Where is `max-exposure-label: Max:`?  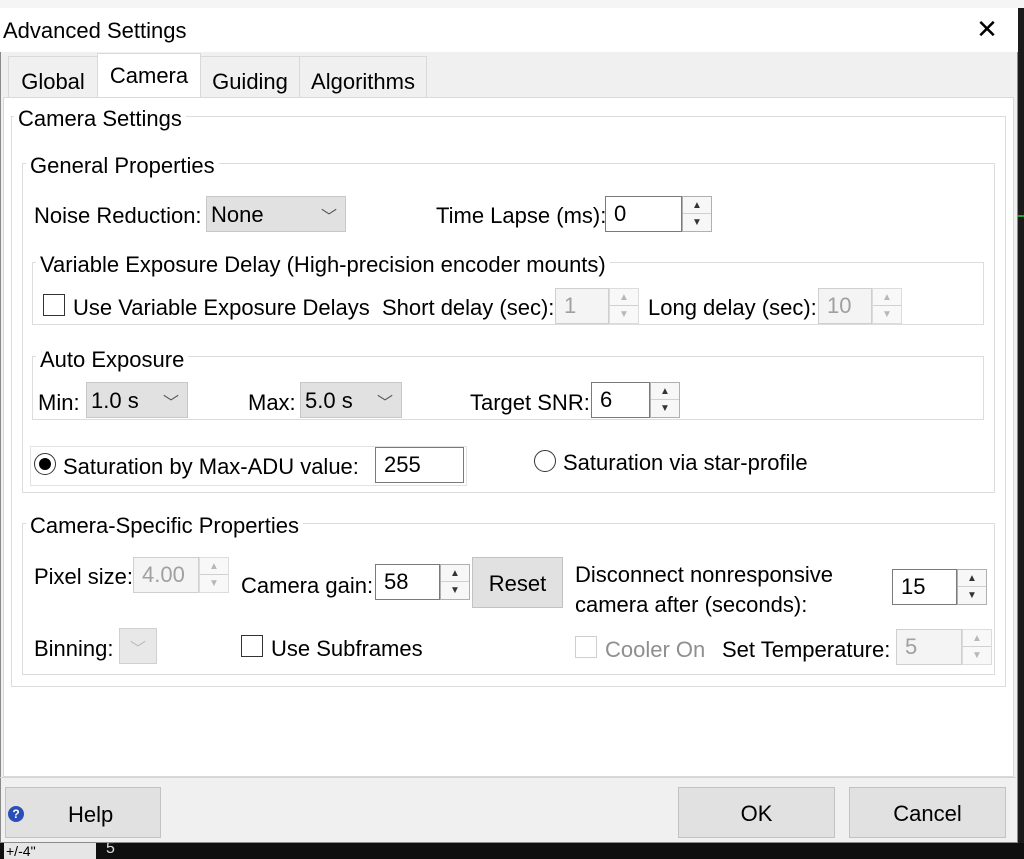
max-exposure-label: Max: is located at coordinates (272, 402).